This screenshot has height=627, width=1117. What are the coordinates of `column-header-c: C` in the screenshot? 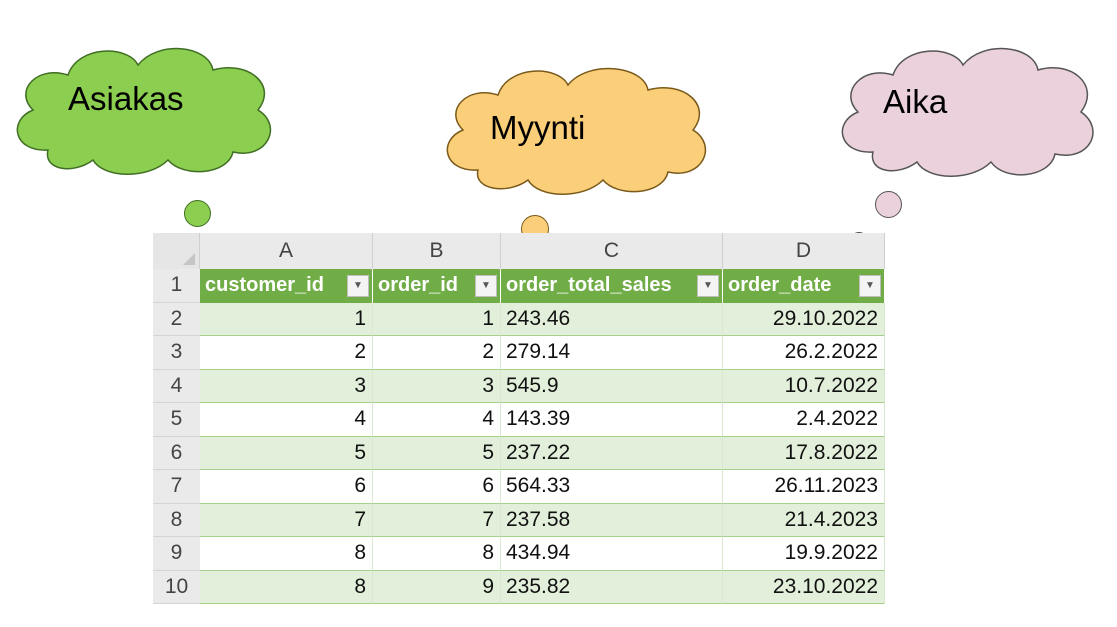 It's located at (612, 251).